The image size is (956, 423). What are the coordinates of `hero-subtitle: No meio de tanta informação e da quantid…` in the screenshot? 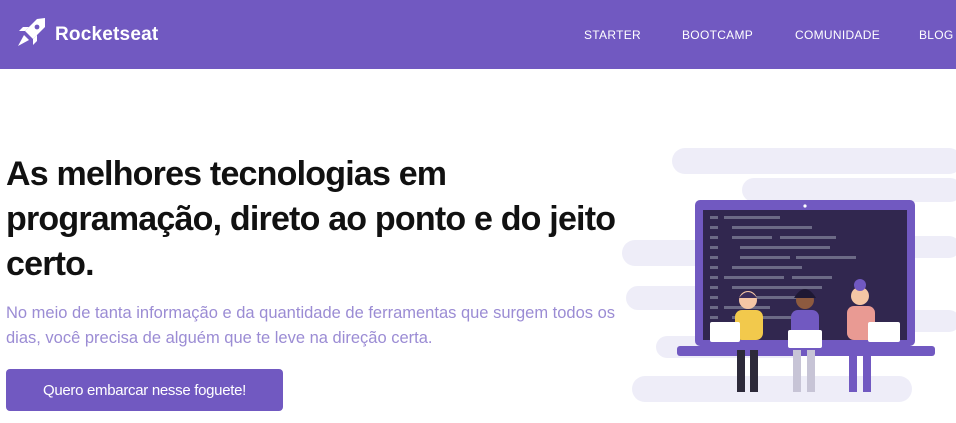 It's located at (311, 325).